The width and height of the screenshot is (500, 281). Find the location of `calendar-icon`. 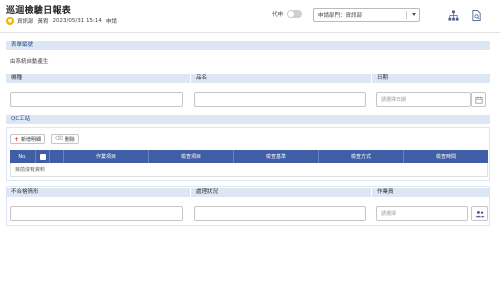

calendar-icon is located at coordinates (478, 99).